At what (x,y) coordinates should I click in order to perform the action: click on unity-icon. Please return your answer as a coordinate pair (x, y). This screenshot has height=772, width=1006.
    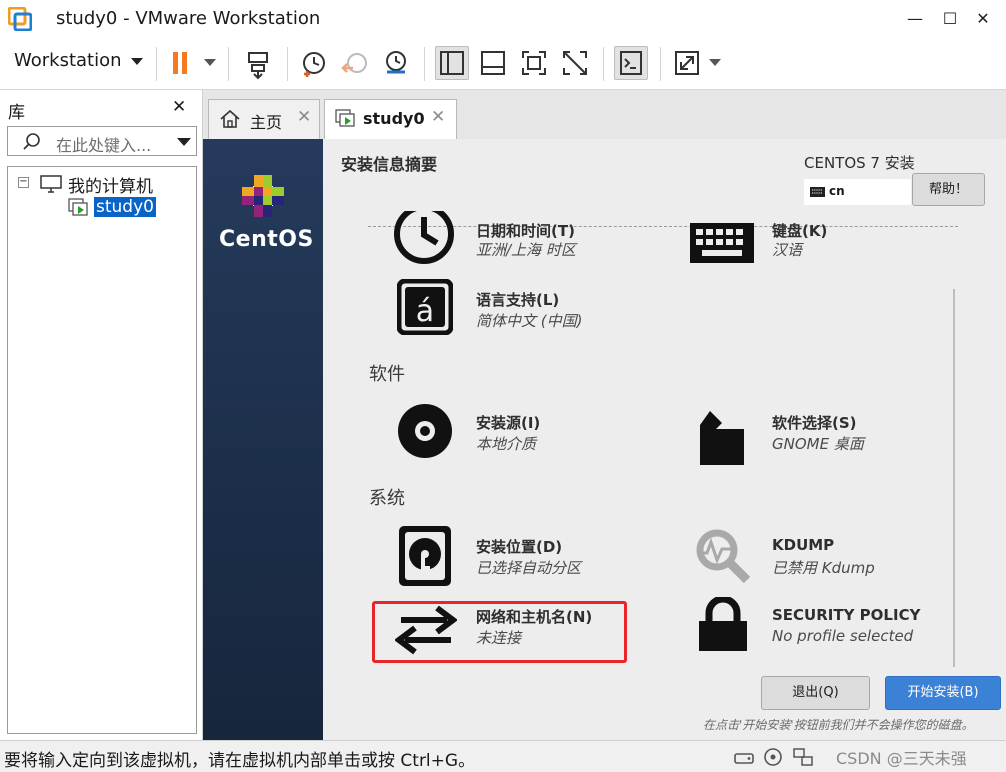
    Looking at the image, I should click on (575, 63).